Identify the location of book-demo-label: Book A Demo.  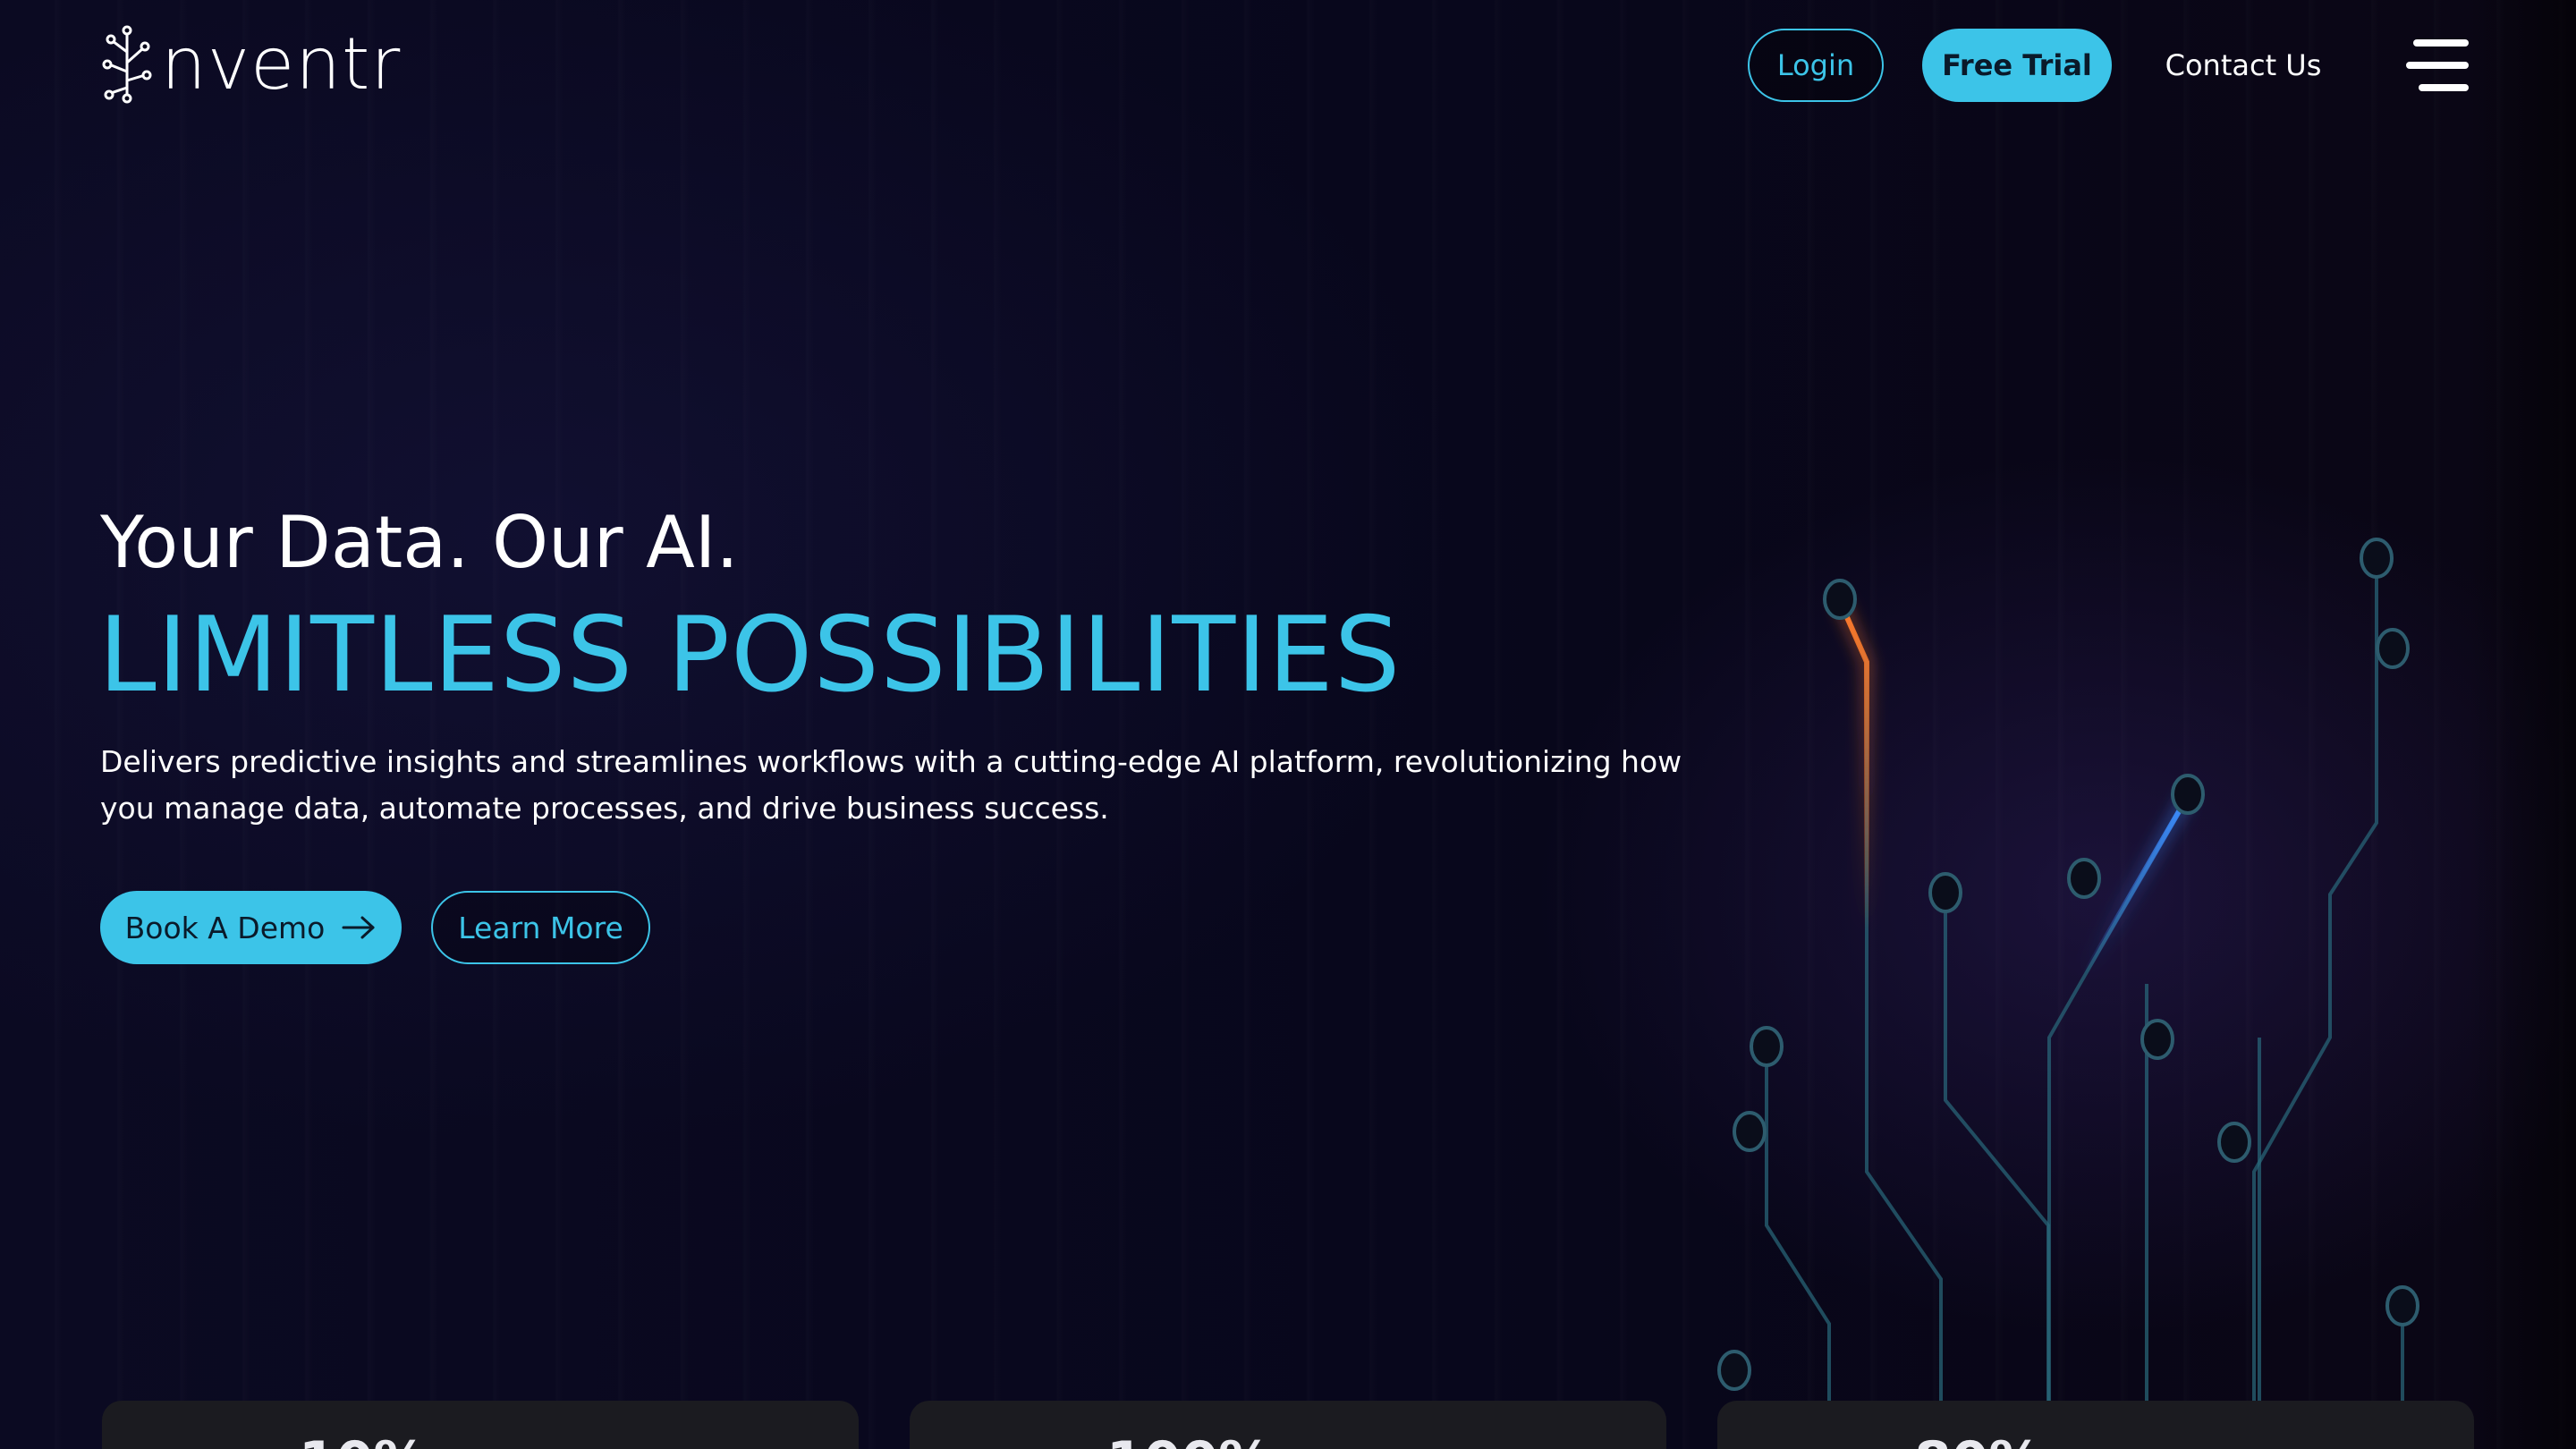
(225, 927).